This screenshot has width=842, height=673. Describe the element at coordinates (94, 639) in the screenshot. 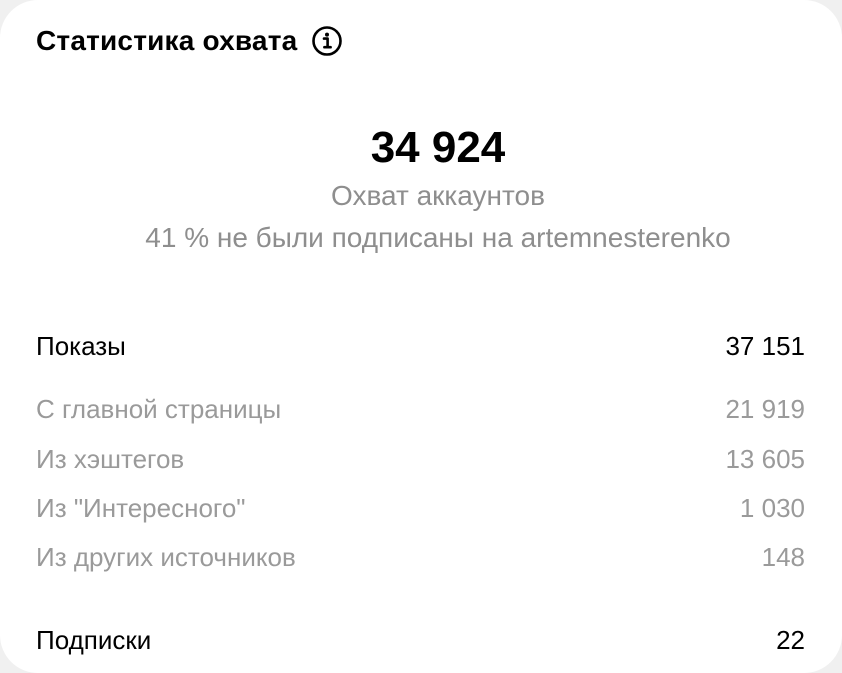

I see `follows-label: Подписки` at that location.